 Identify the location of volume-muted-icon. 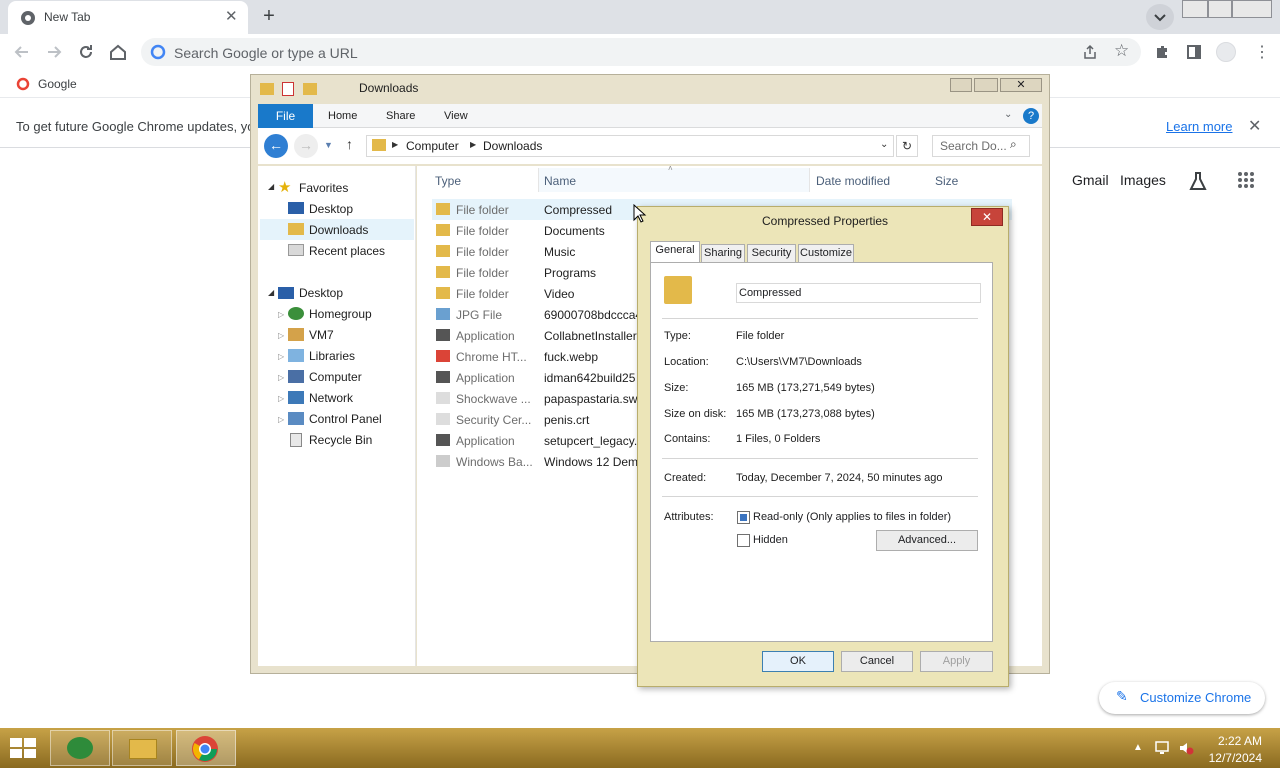
(1186, 748).